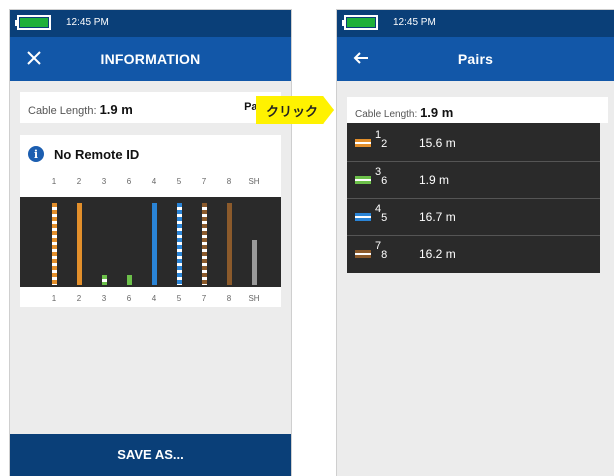 Image resolution: width=614 pixels, height=476 pixels. What do you see at coordinates (473, 254) in the screenshot?
I see `pair-row: 78 16.2 m` at bounding box center [473, 254].